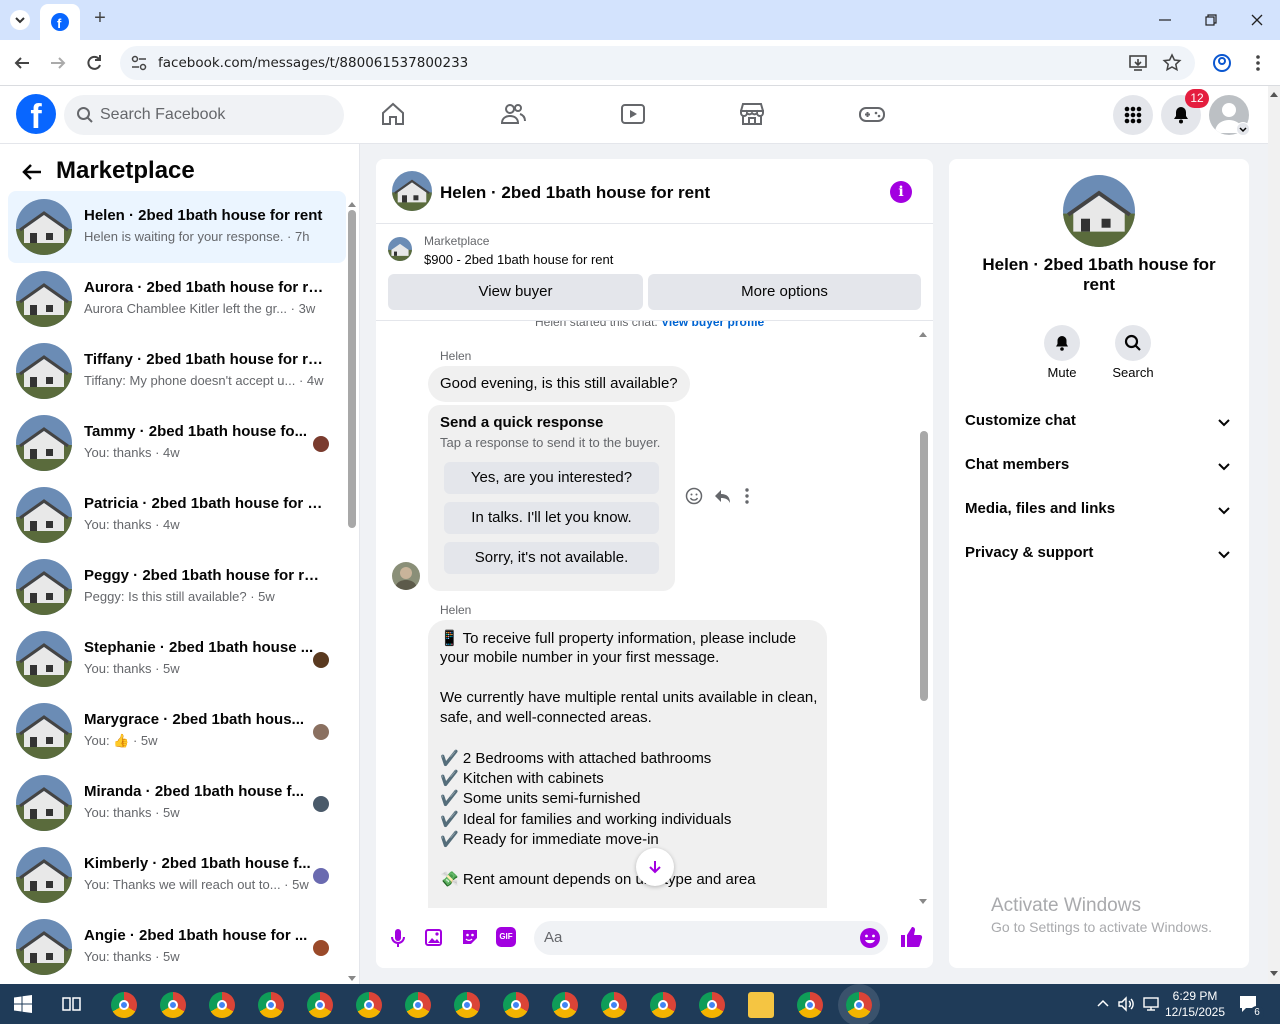  What do you see at coordinates (1126, 1006) in the screenshot?
I see `volume-icon` at bounding box center [1126, 1006].